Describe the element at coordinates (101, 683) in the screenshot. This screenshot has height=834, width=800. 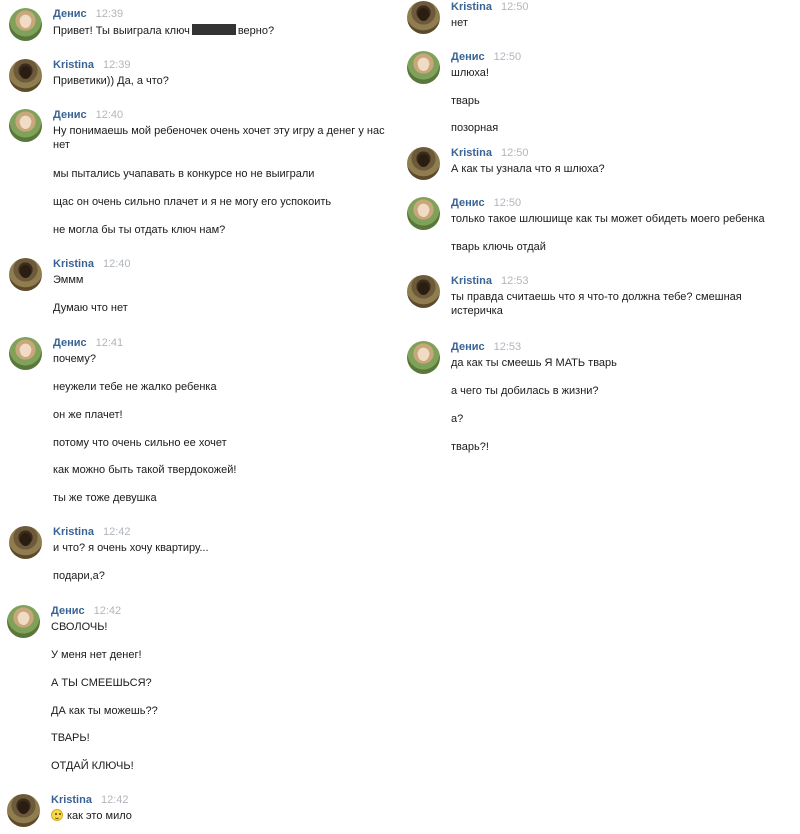
I see `message-text: А ТЫ СМЕЕШЬСЯ?` at that location.